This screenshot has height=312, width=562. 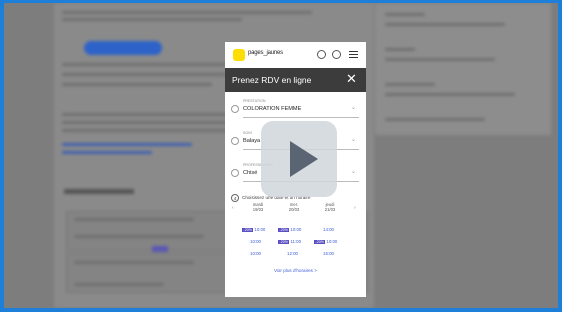 I want to click on day-column-header: mer. 20/03, so click(x=294, y=207).